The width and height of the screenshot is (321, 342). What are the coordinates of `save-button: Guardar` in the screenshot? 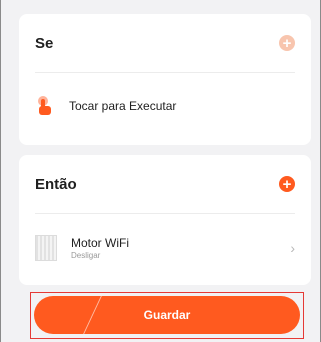 It's located at (167, 315).